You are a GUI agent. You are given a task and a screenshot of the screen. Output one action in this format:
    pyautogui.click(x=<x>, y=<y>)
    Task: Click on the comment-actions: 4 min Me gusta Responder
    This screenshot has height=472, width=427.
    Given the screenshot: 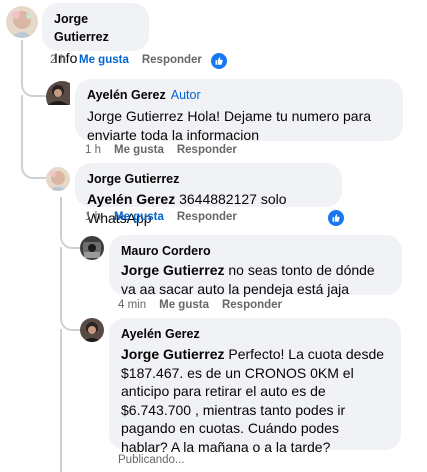 What is the action you would take?
    pyautogui.click(x=206, y=305)
    